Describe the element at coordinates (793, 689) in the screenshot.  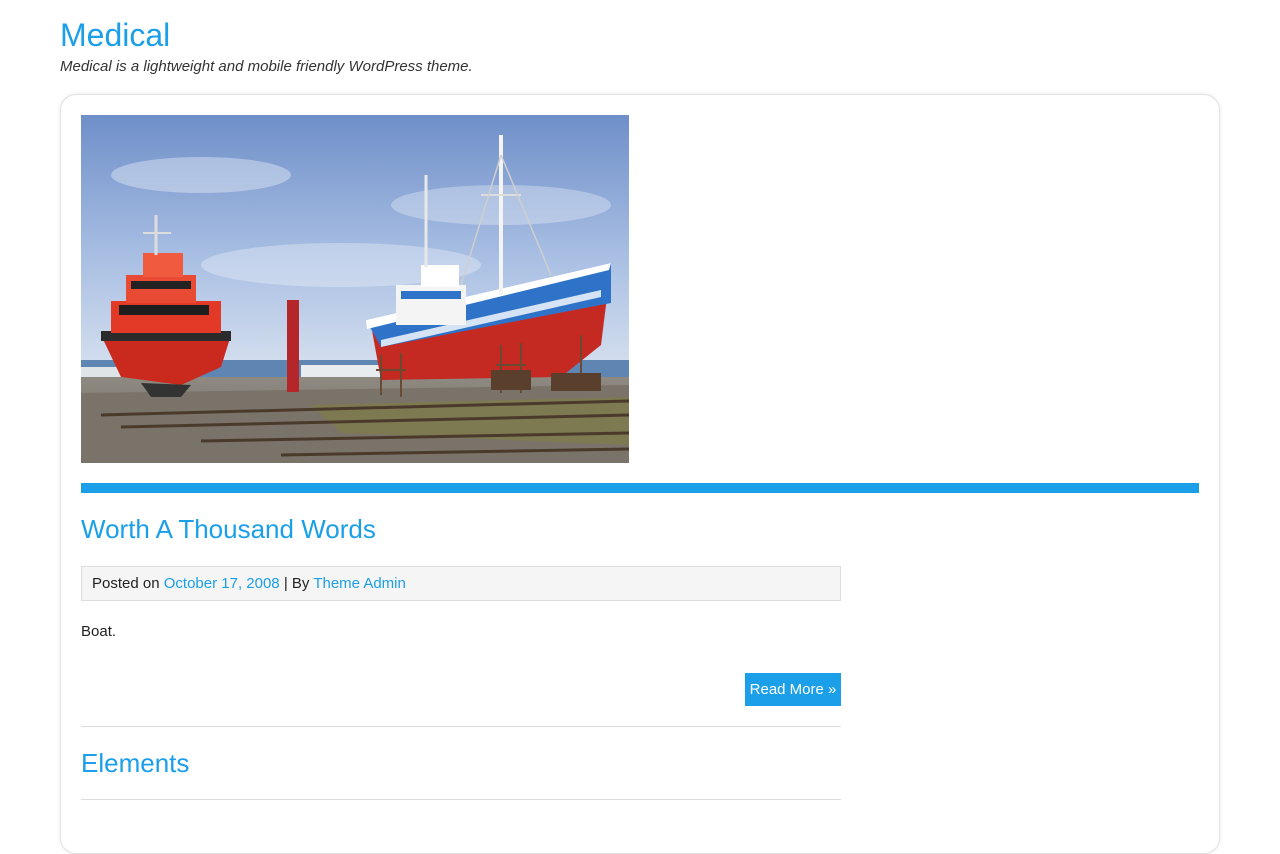
I see `read-more-button: Read More »` at that location.